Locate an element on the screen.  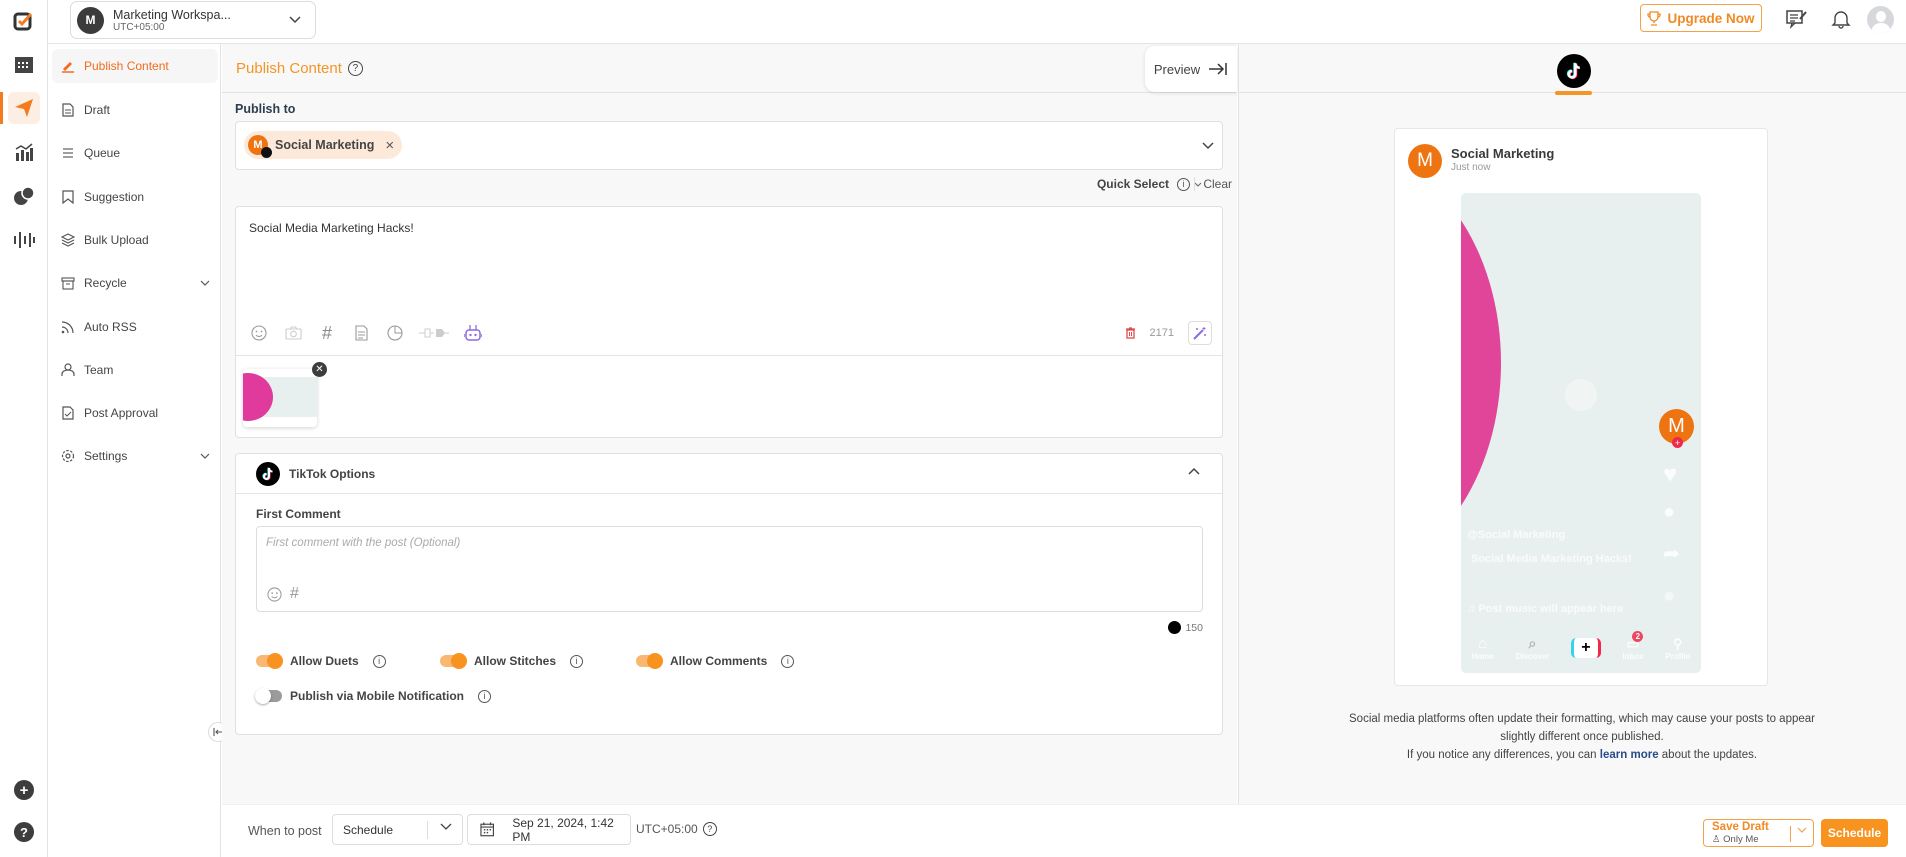
tiktok-small-icon is located at coordinates (1175, 627).